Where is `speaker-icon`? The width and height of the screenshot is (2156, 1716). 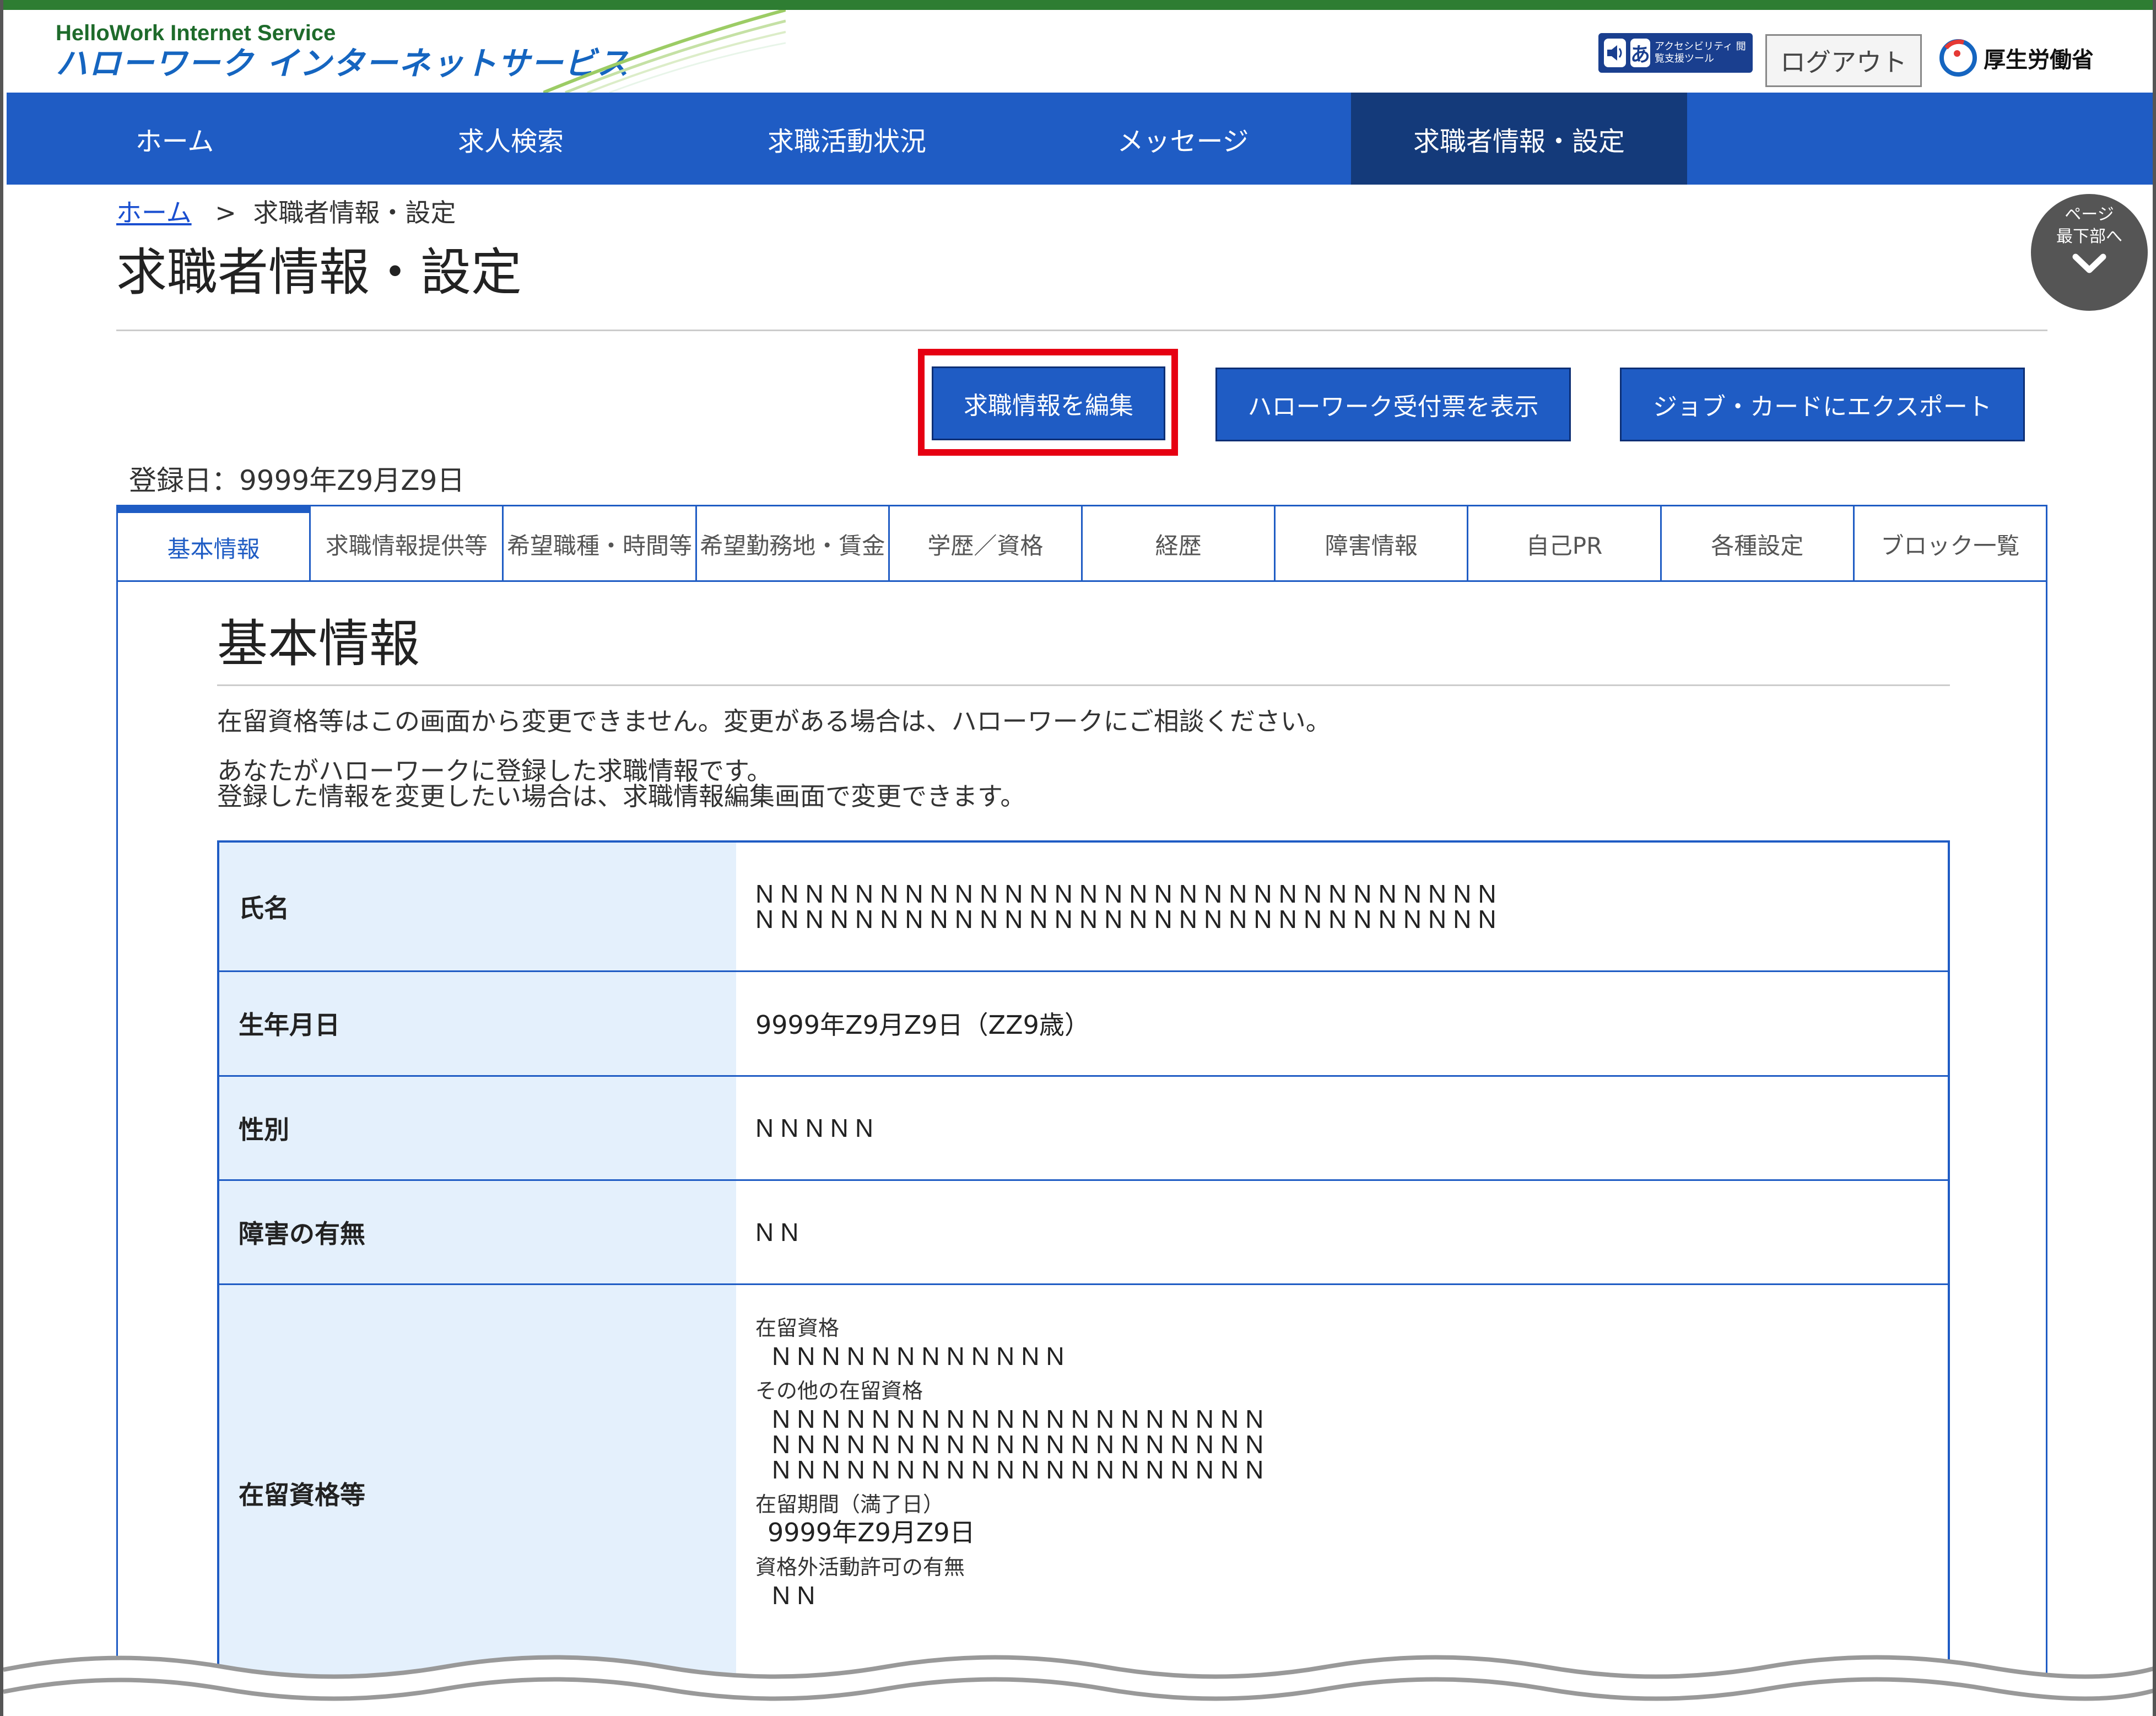 speaker-icon is located at coordinates (1615, 53).